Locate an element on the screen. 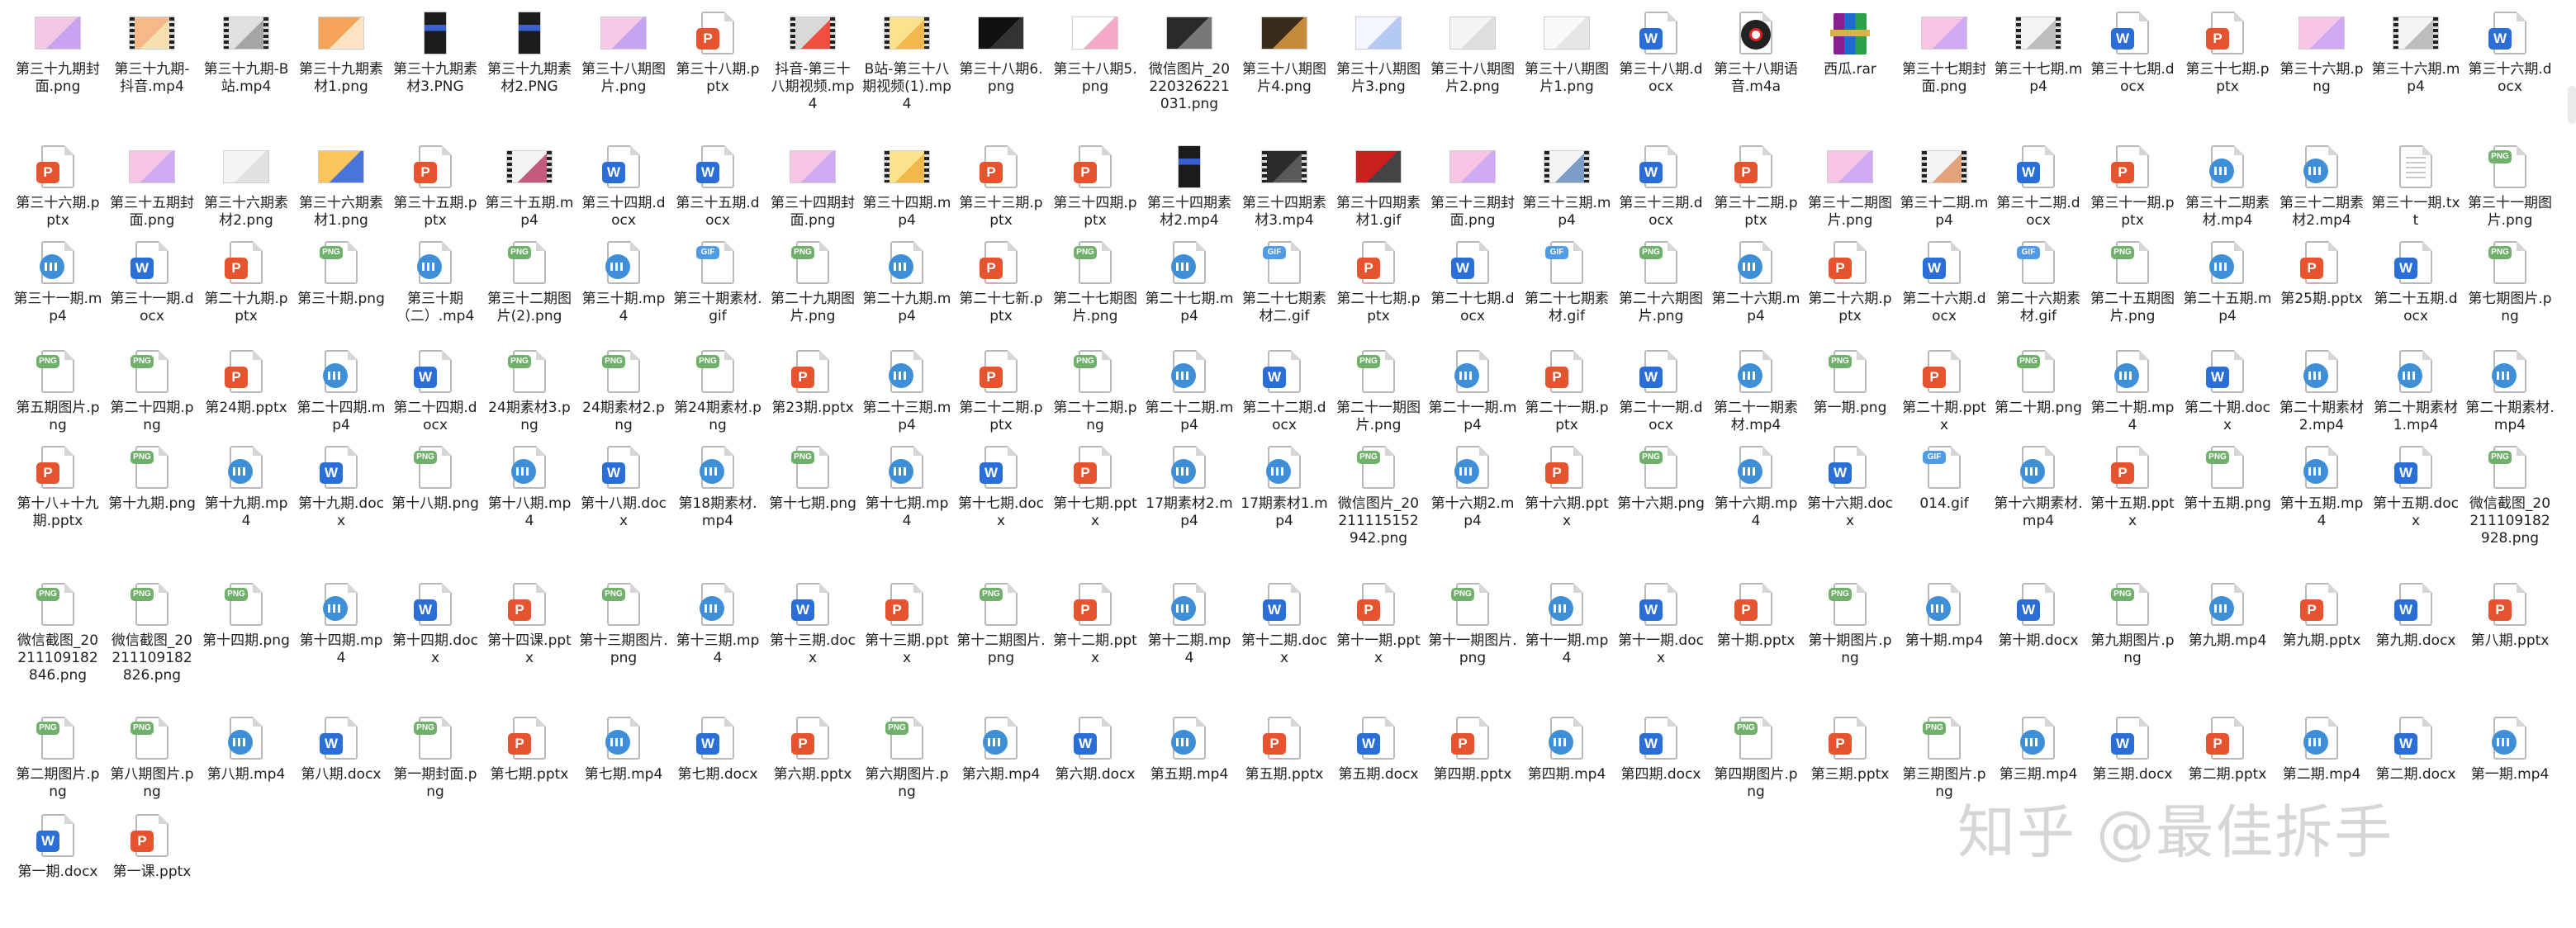 The width and height of the screenshot is (2576, 928). file-item: 第八期.mp4 is located at coordinates (246, 751).